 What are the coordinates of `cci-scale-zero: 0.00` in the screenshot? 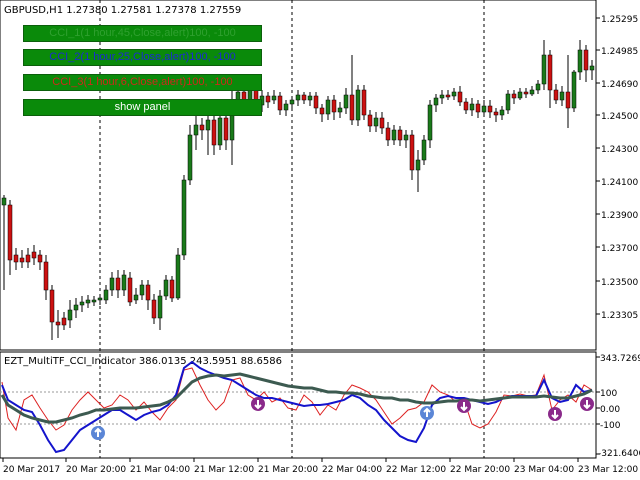 It's located at (610, 410).